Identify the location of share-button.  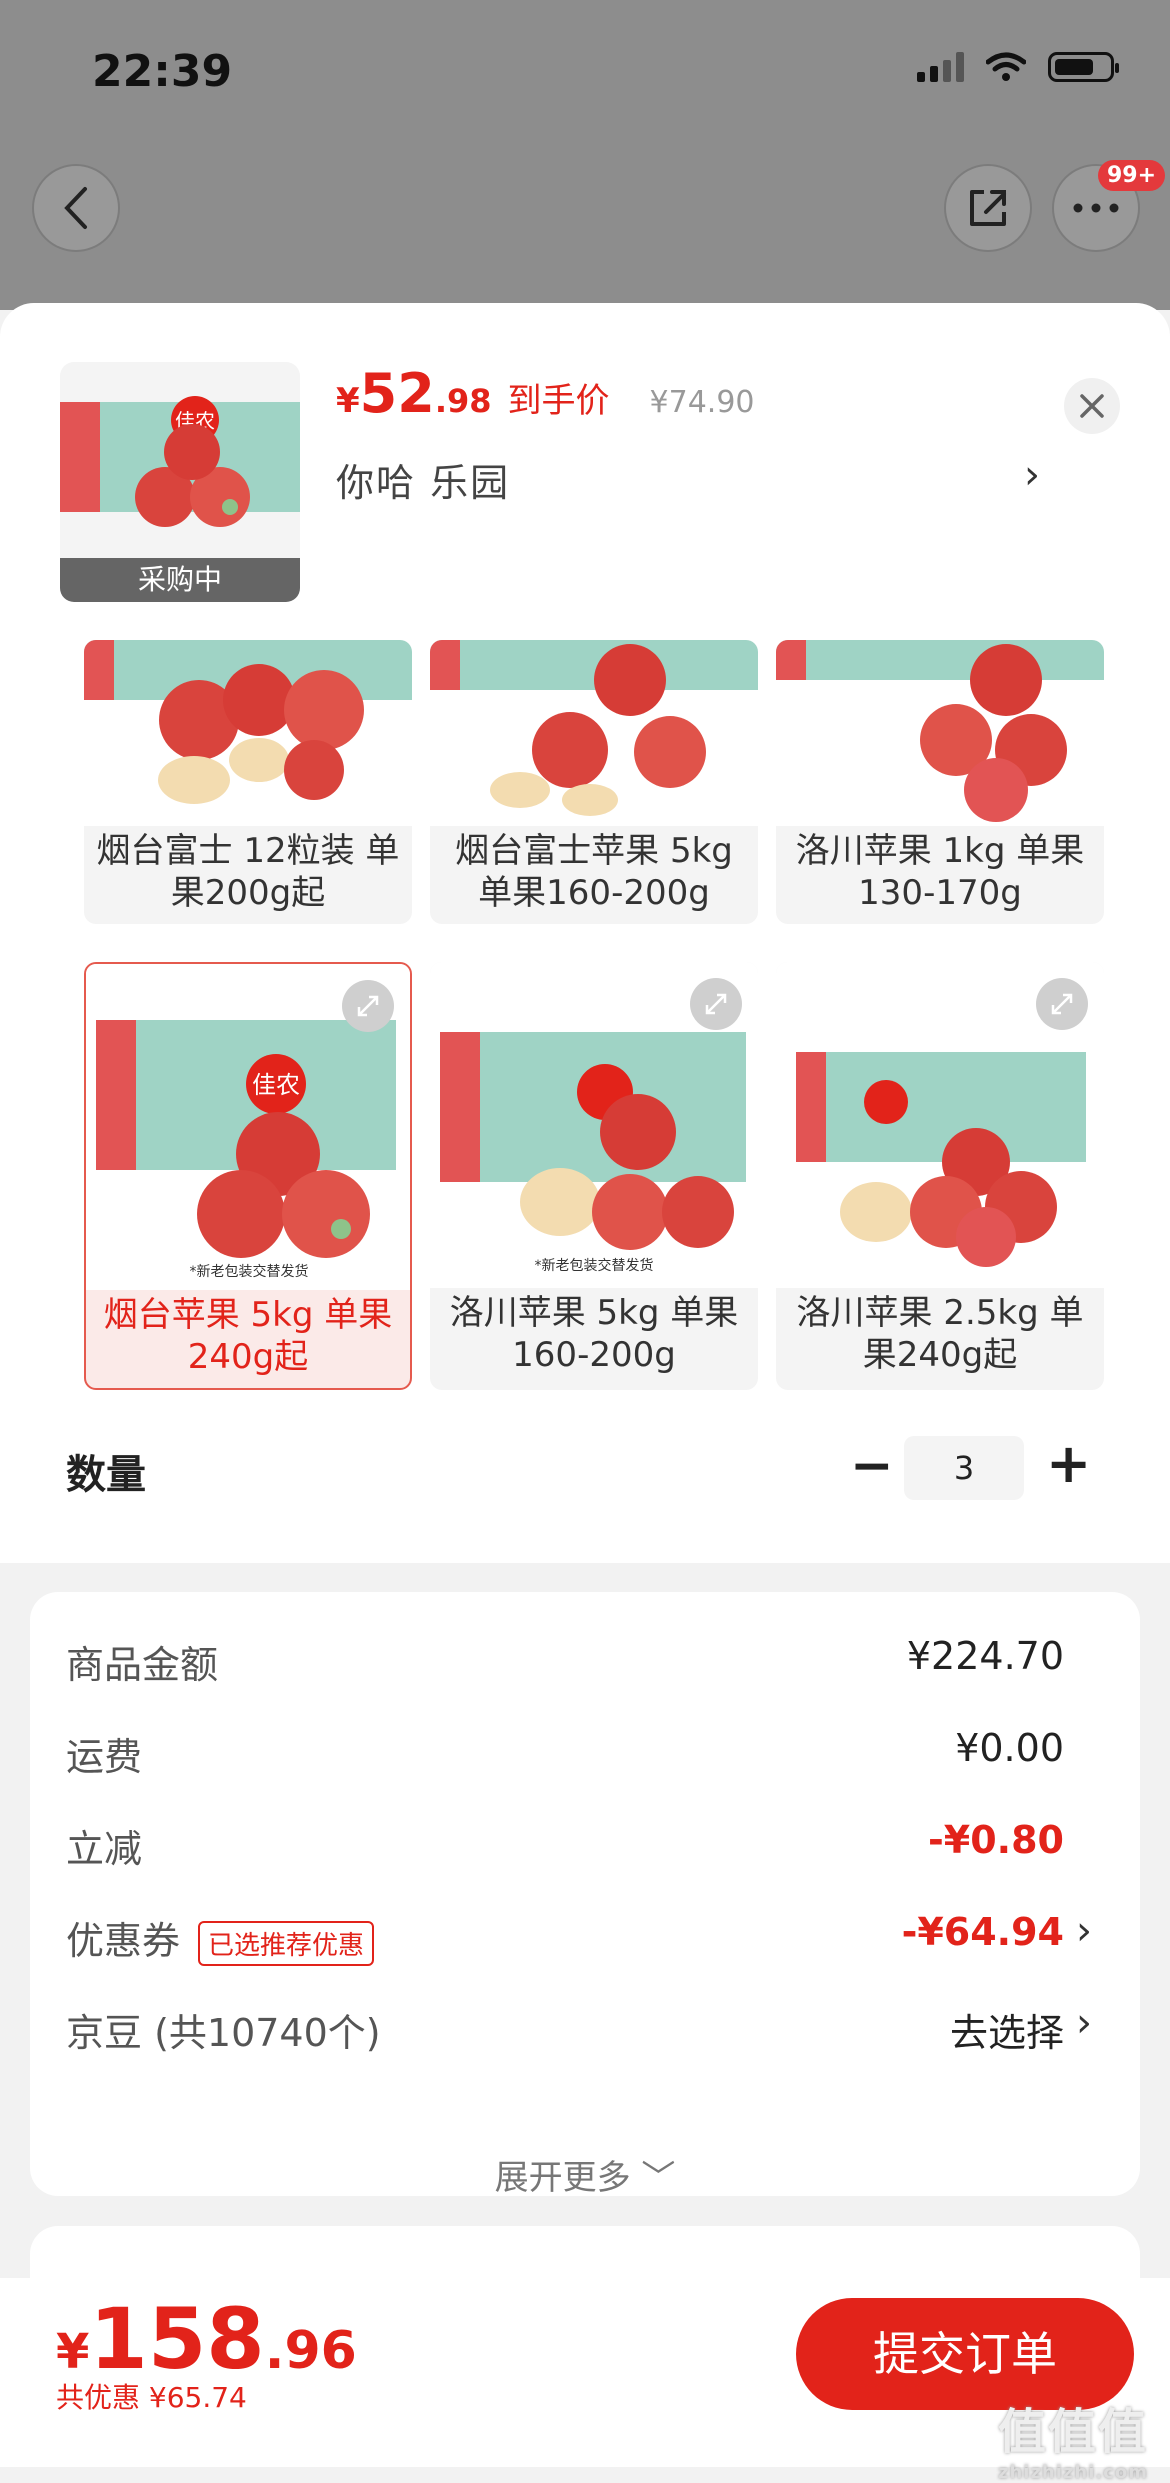
(988, 208).